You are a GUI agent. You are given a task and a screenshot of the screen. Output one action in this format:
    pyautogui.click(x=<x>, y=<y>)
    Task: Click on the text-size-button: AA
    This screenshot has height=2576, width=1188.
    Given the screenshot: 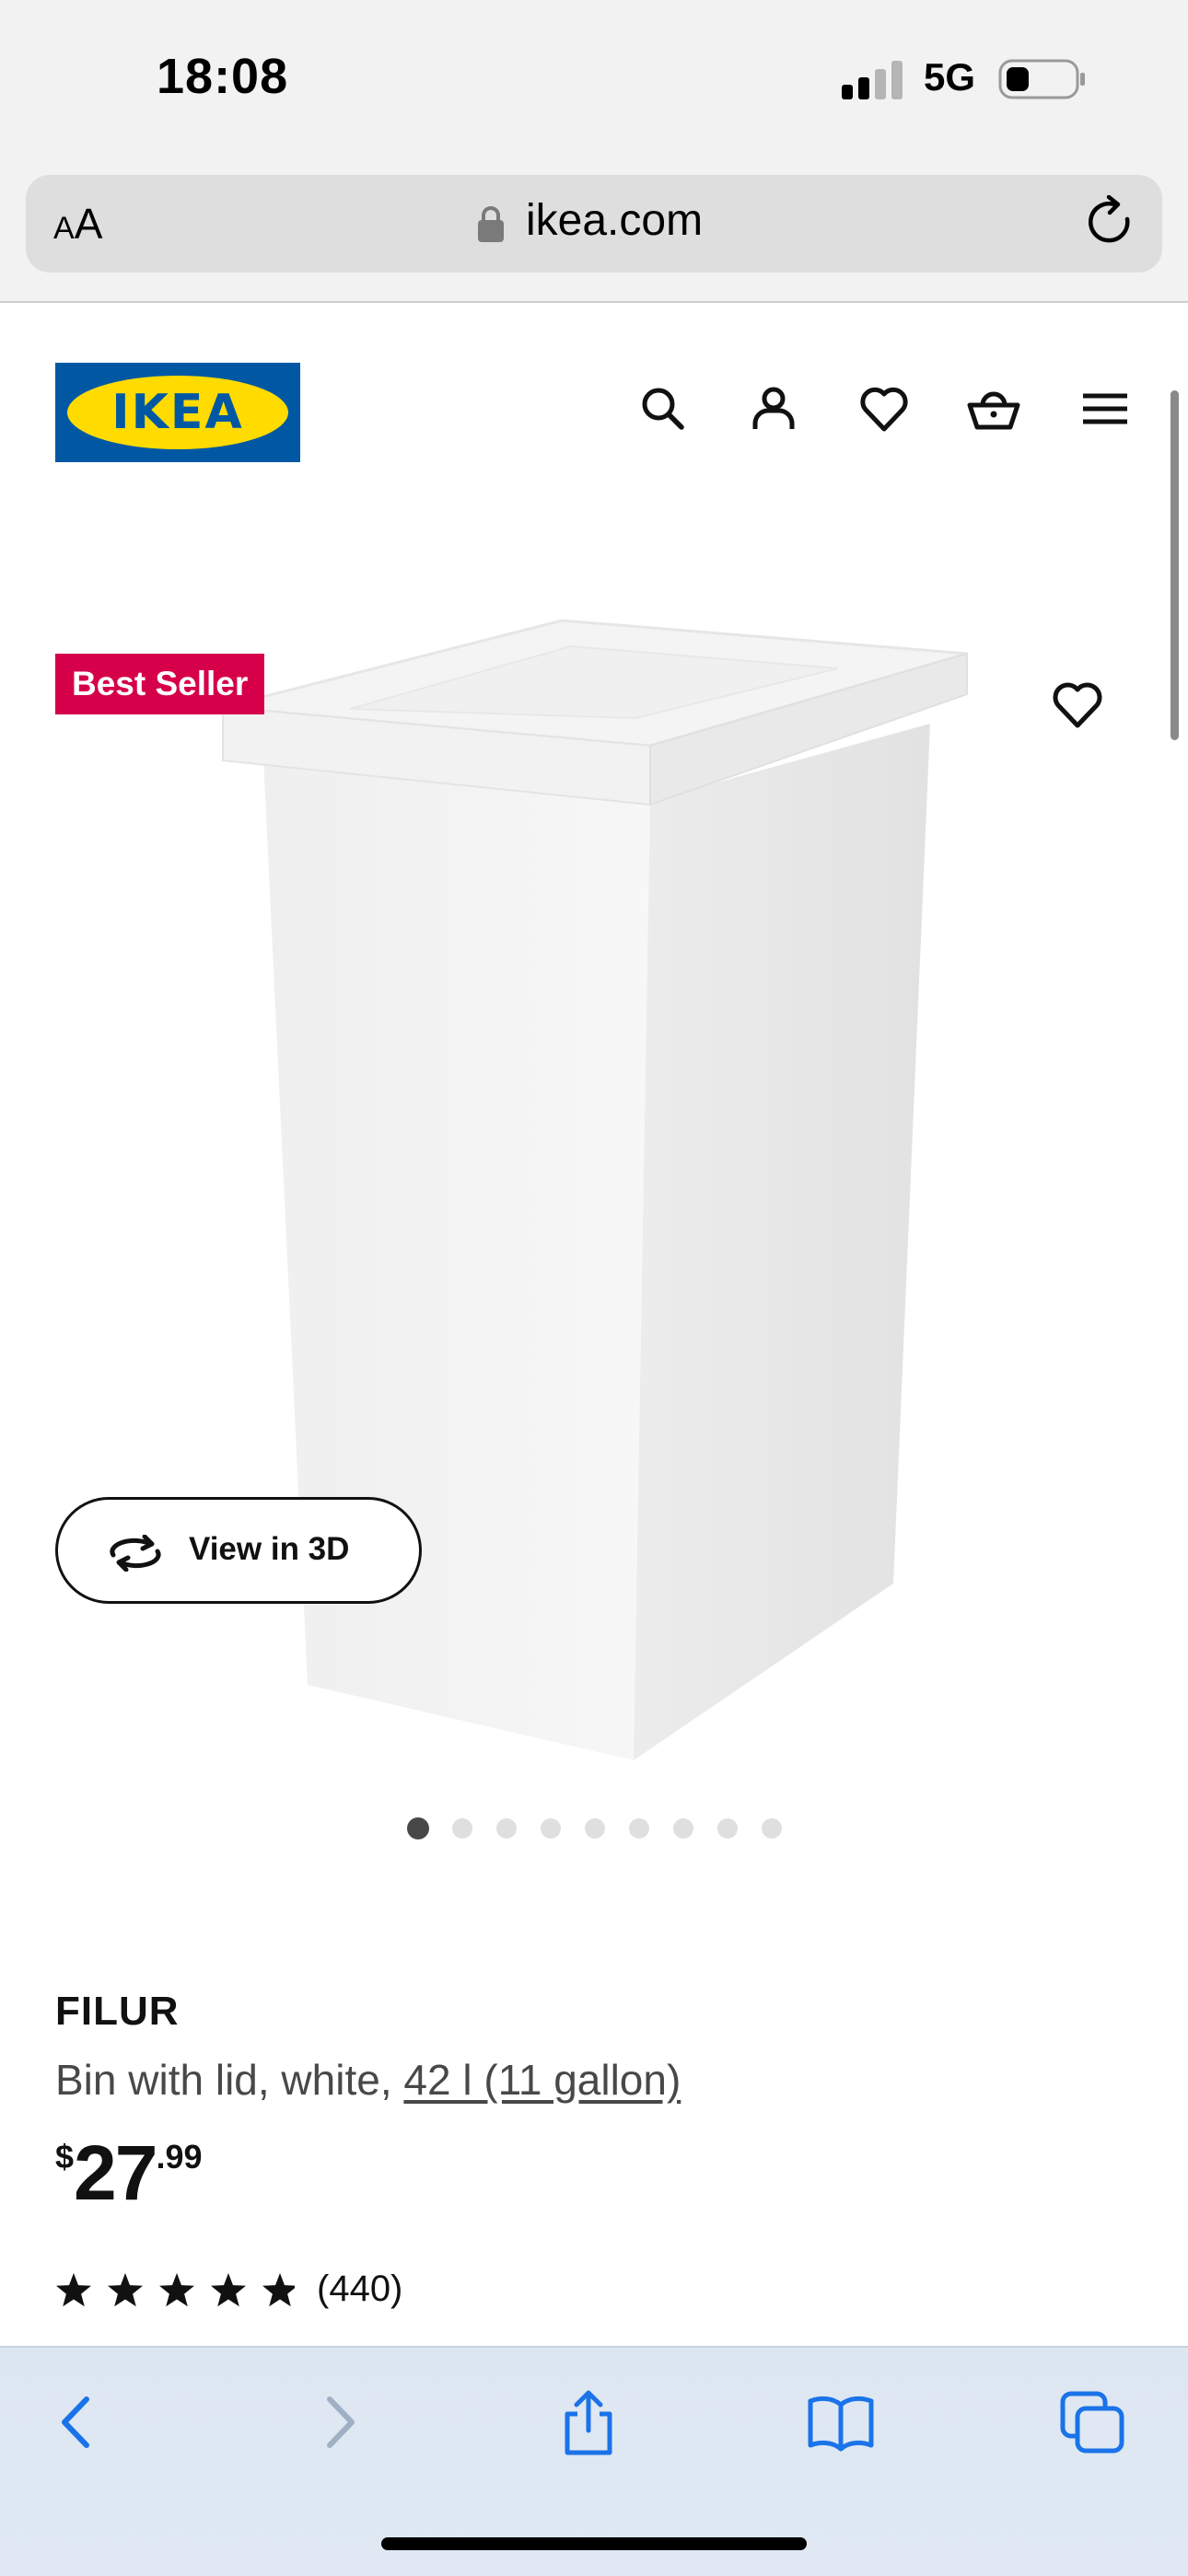 What is the action you would take?
    pyautogui.click(x=77, y=224)
    